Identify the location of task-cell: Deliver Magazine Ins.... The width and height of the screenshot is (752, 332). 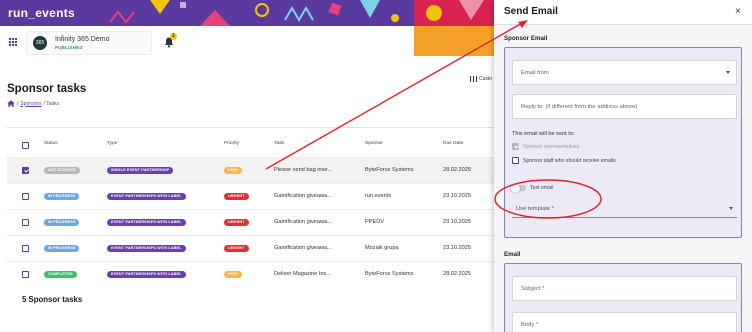
(302, 274).